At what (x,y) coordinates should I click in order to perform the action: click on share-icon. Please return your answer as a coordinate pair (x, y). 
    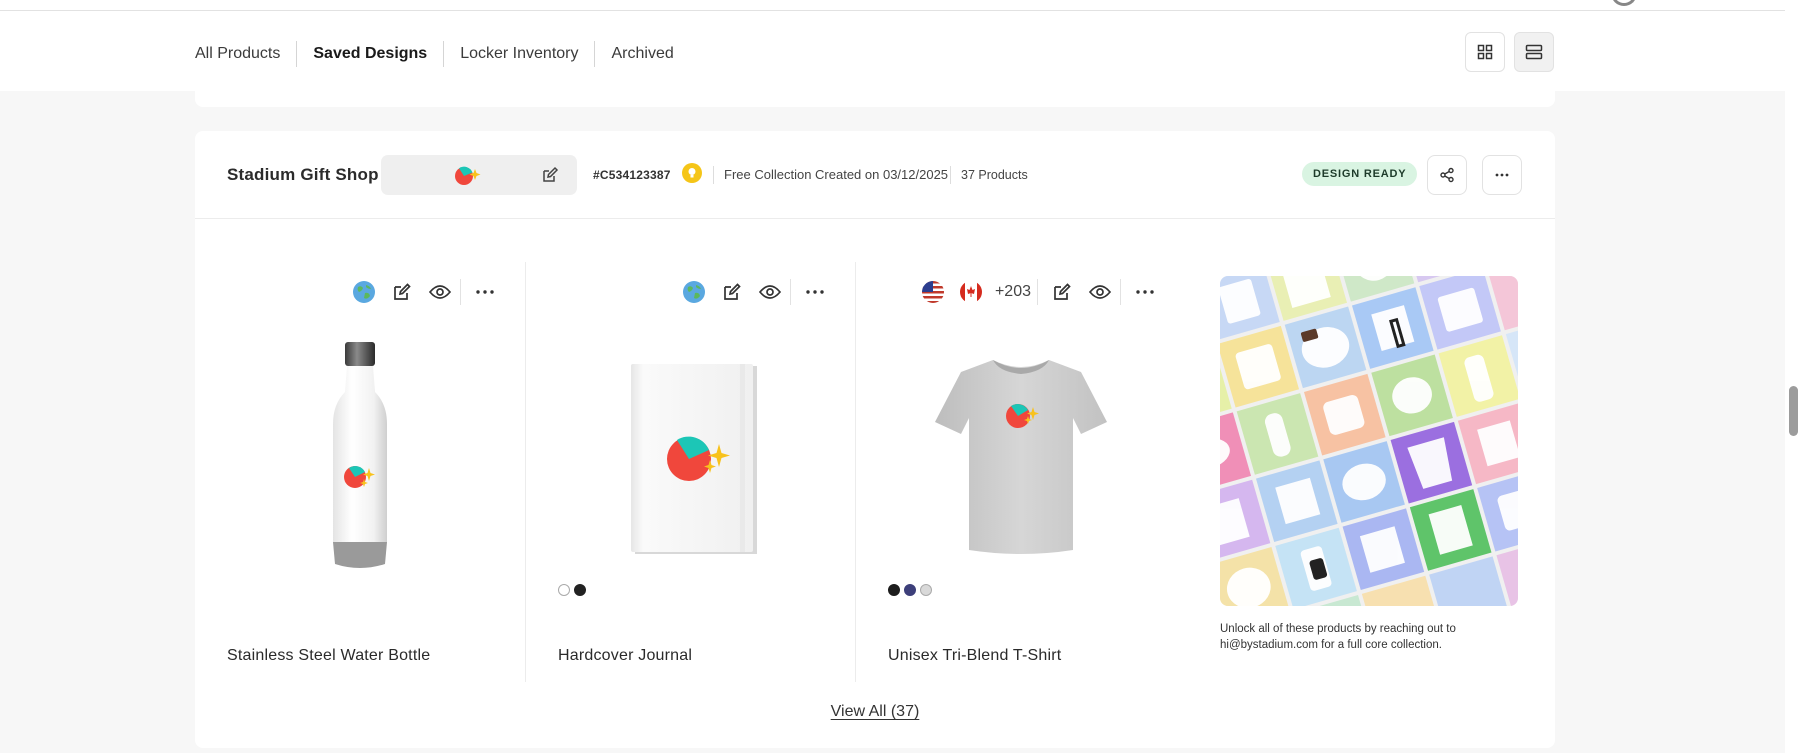
    Looking at the image, I should click on (1447, 175).